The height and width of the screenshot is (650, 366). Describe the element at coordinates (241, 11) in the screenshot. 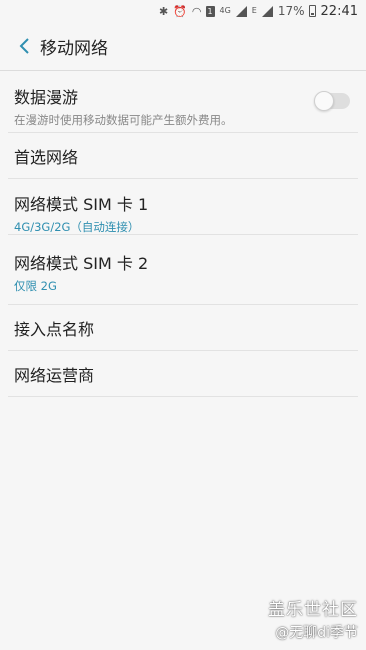

I see `signal-icon` at that location.